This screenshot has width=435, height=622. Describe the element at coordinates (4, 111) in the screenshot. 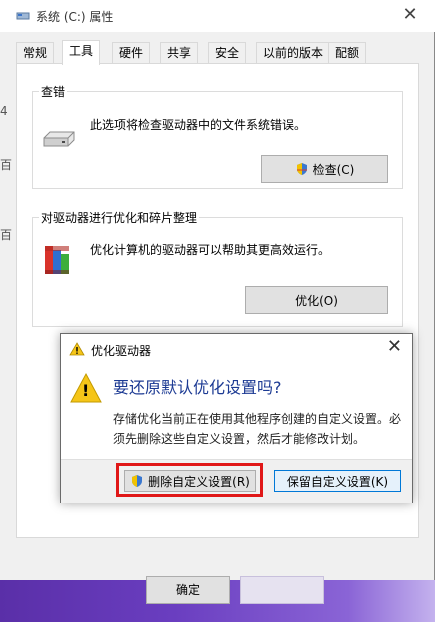

I see `background-text-fragment: 4` at that location.